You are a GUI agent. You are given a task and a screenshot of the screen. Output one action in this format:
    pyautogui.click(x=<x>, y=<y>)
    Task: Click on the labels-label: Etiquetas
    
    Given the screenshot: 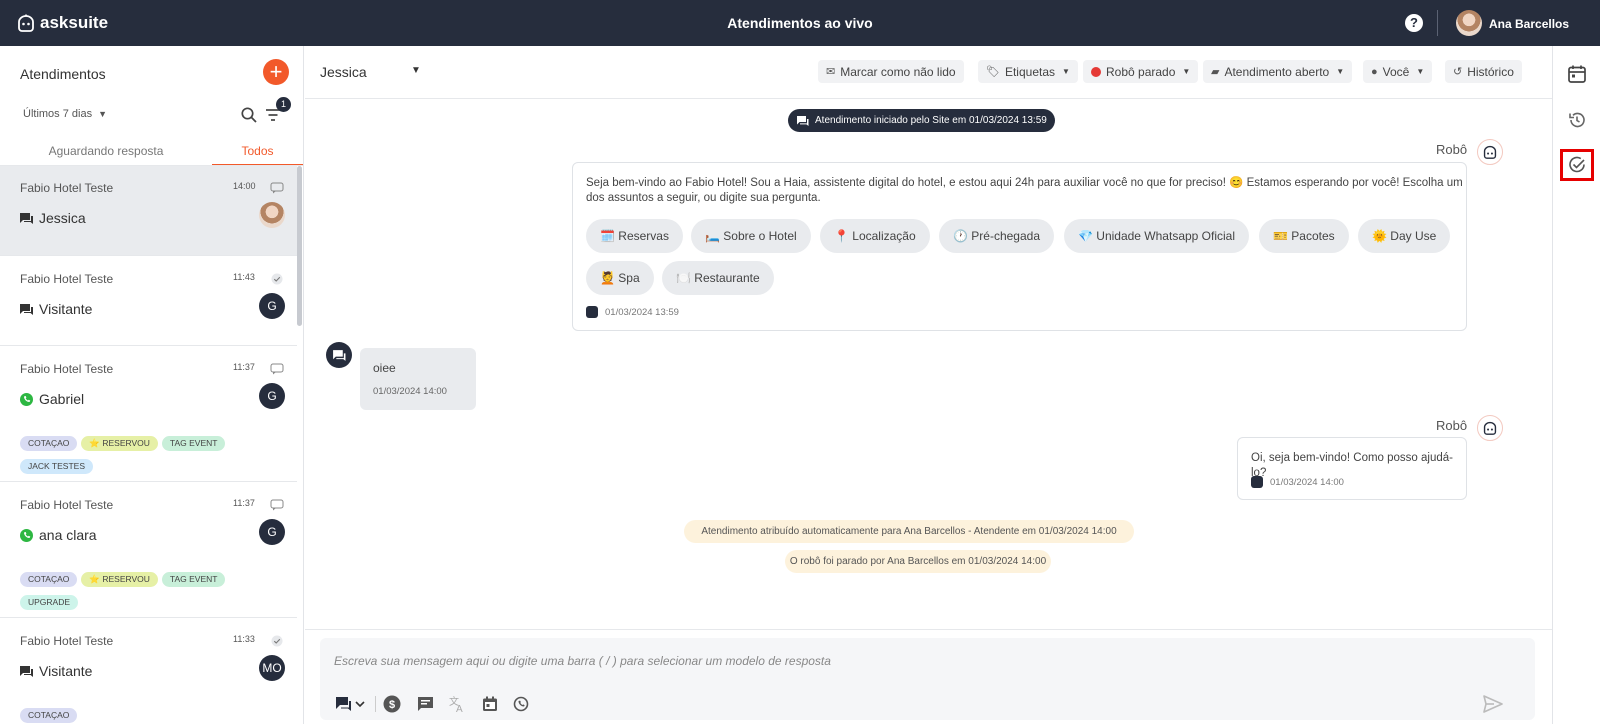 What is the action you would take?
    pyautogui.click(x=1030, y=71)
    